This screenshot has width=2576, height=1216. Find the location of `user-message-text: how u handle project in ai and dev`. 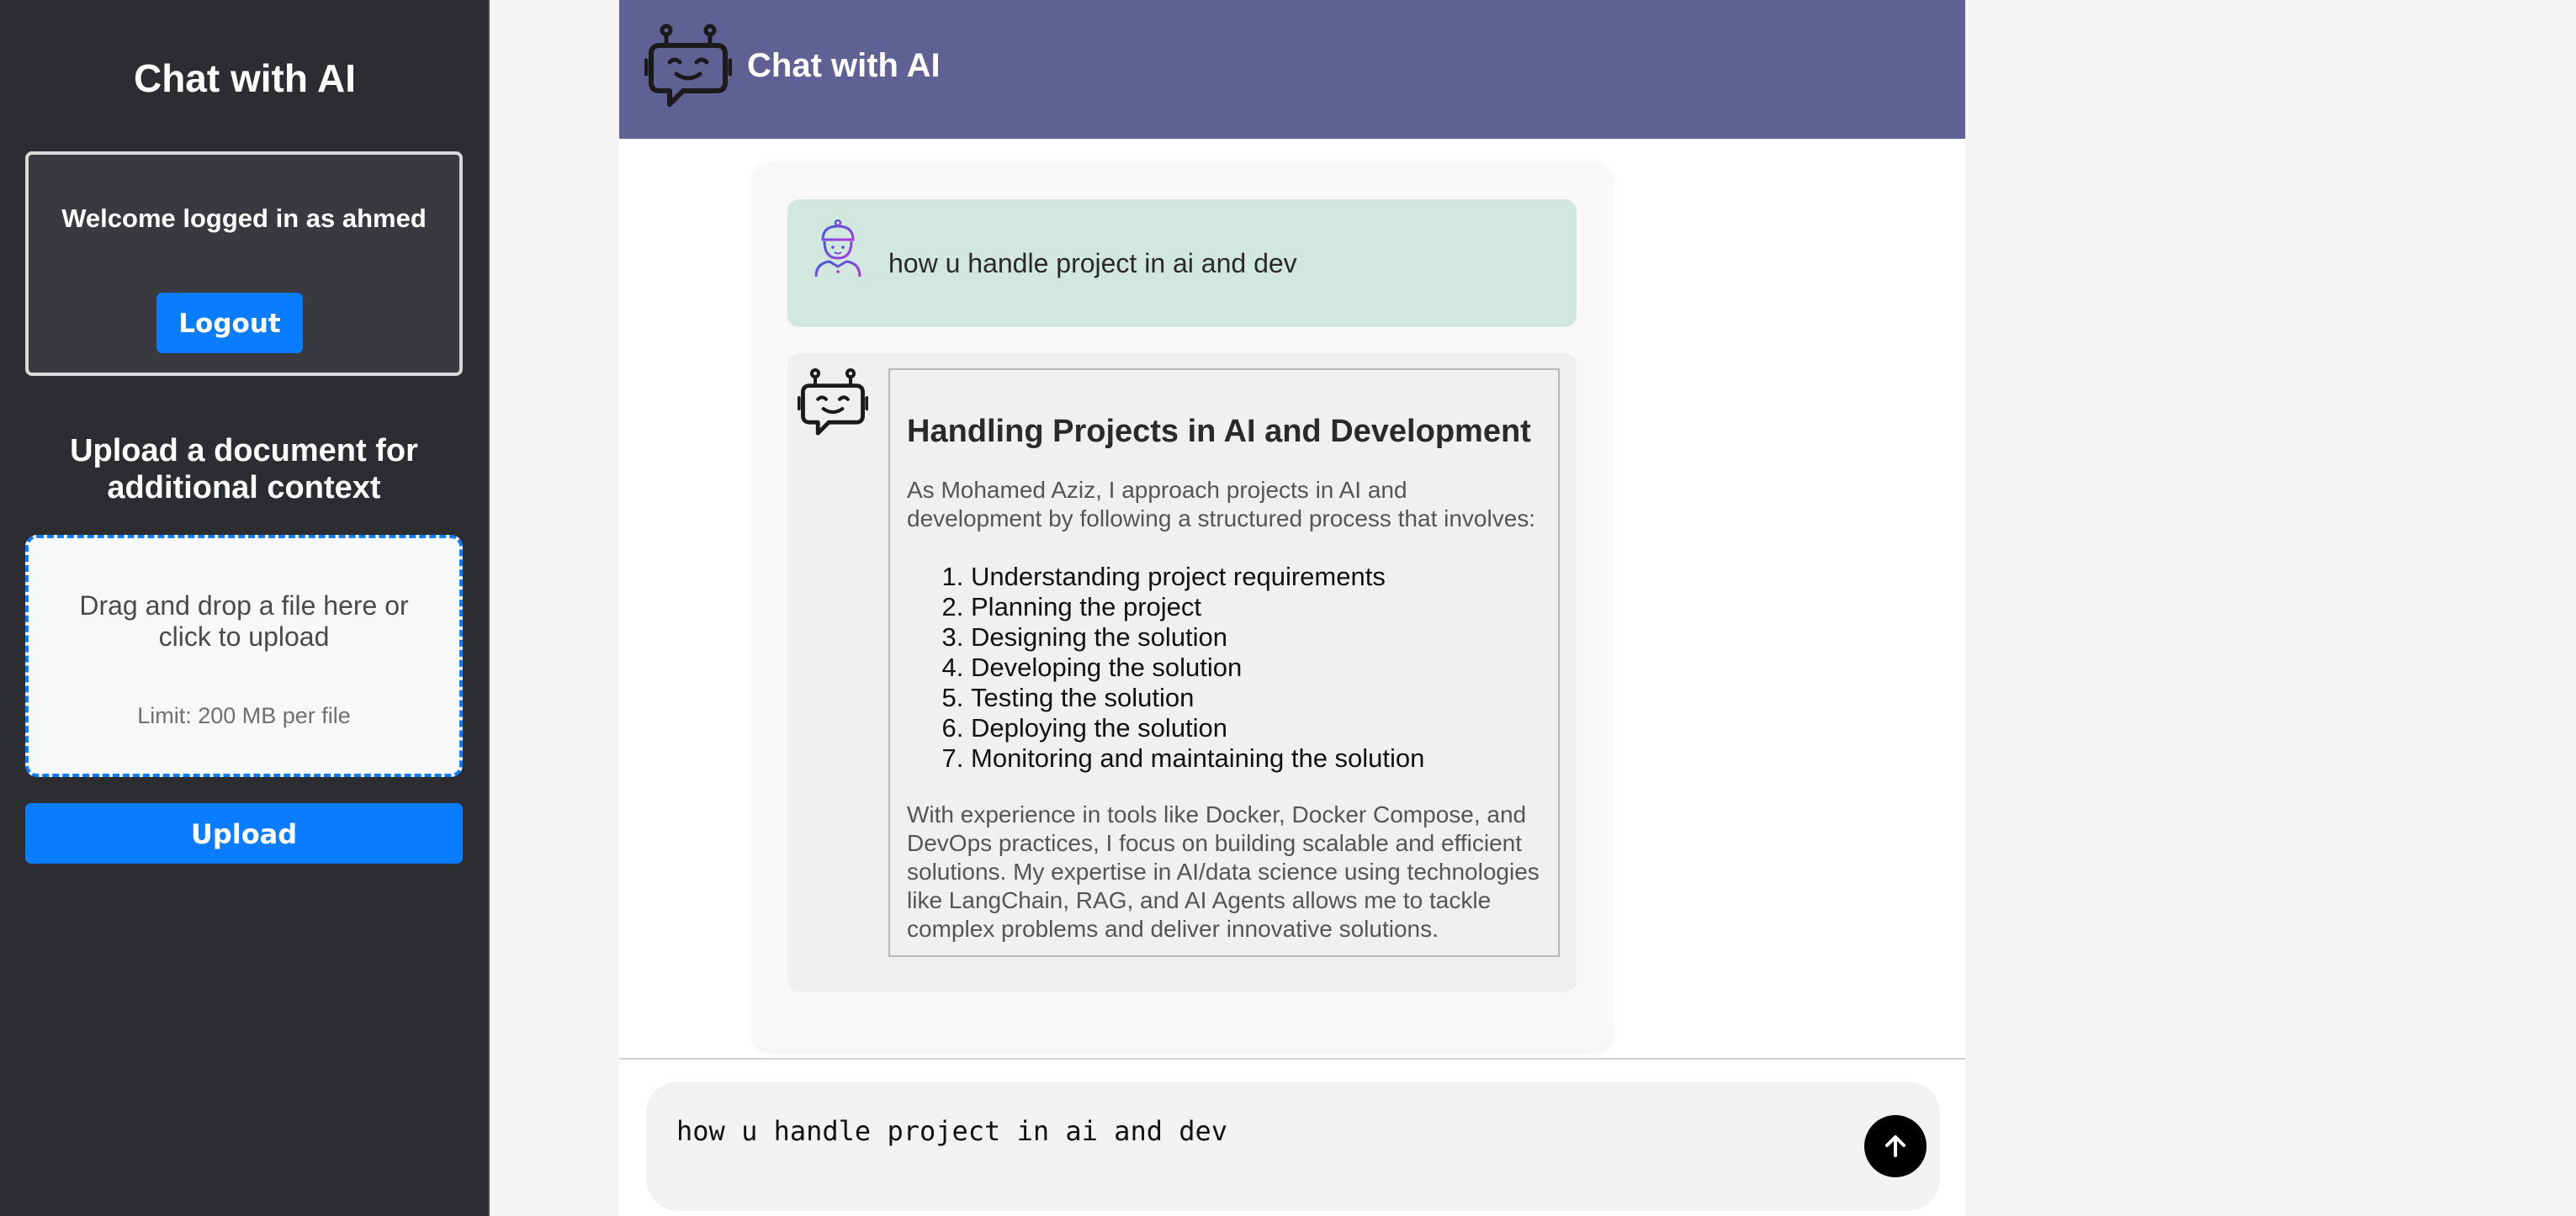

user-message-text: how u handle project in ai and dev is located at coordinates (1092, 263).